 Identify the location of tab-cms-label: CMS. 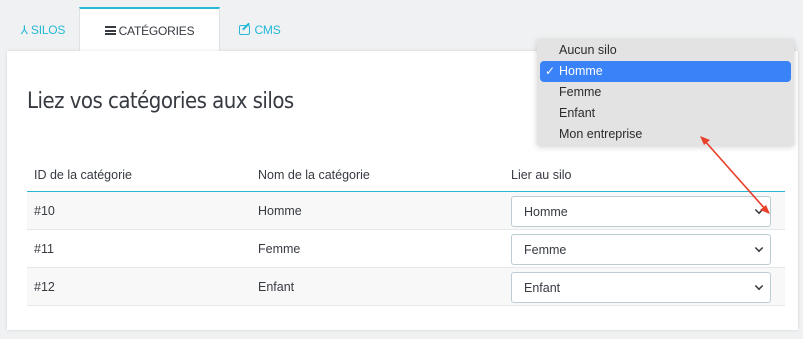
(267, 29).